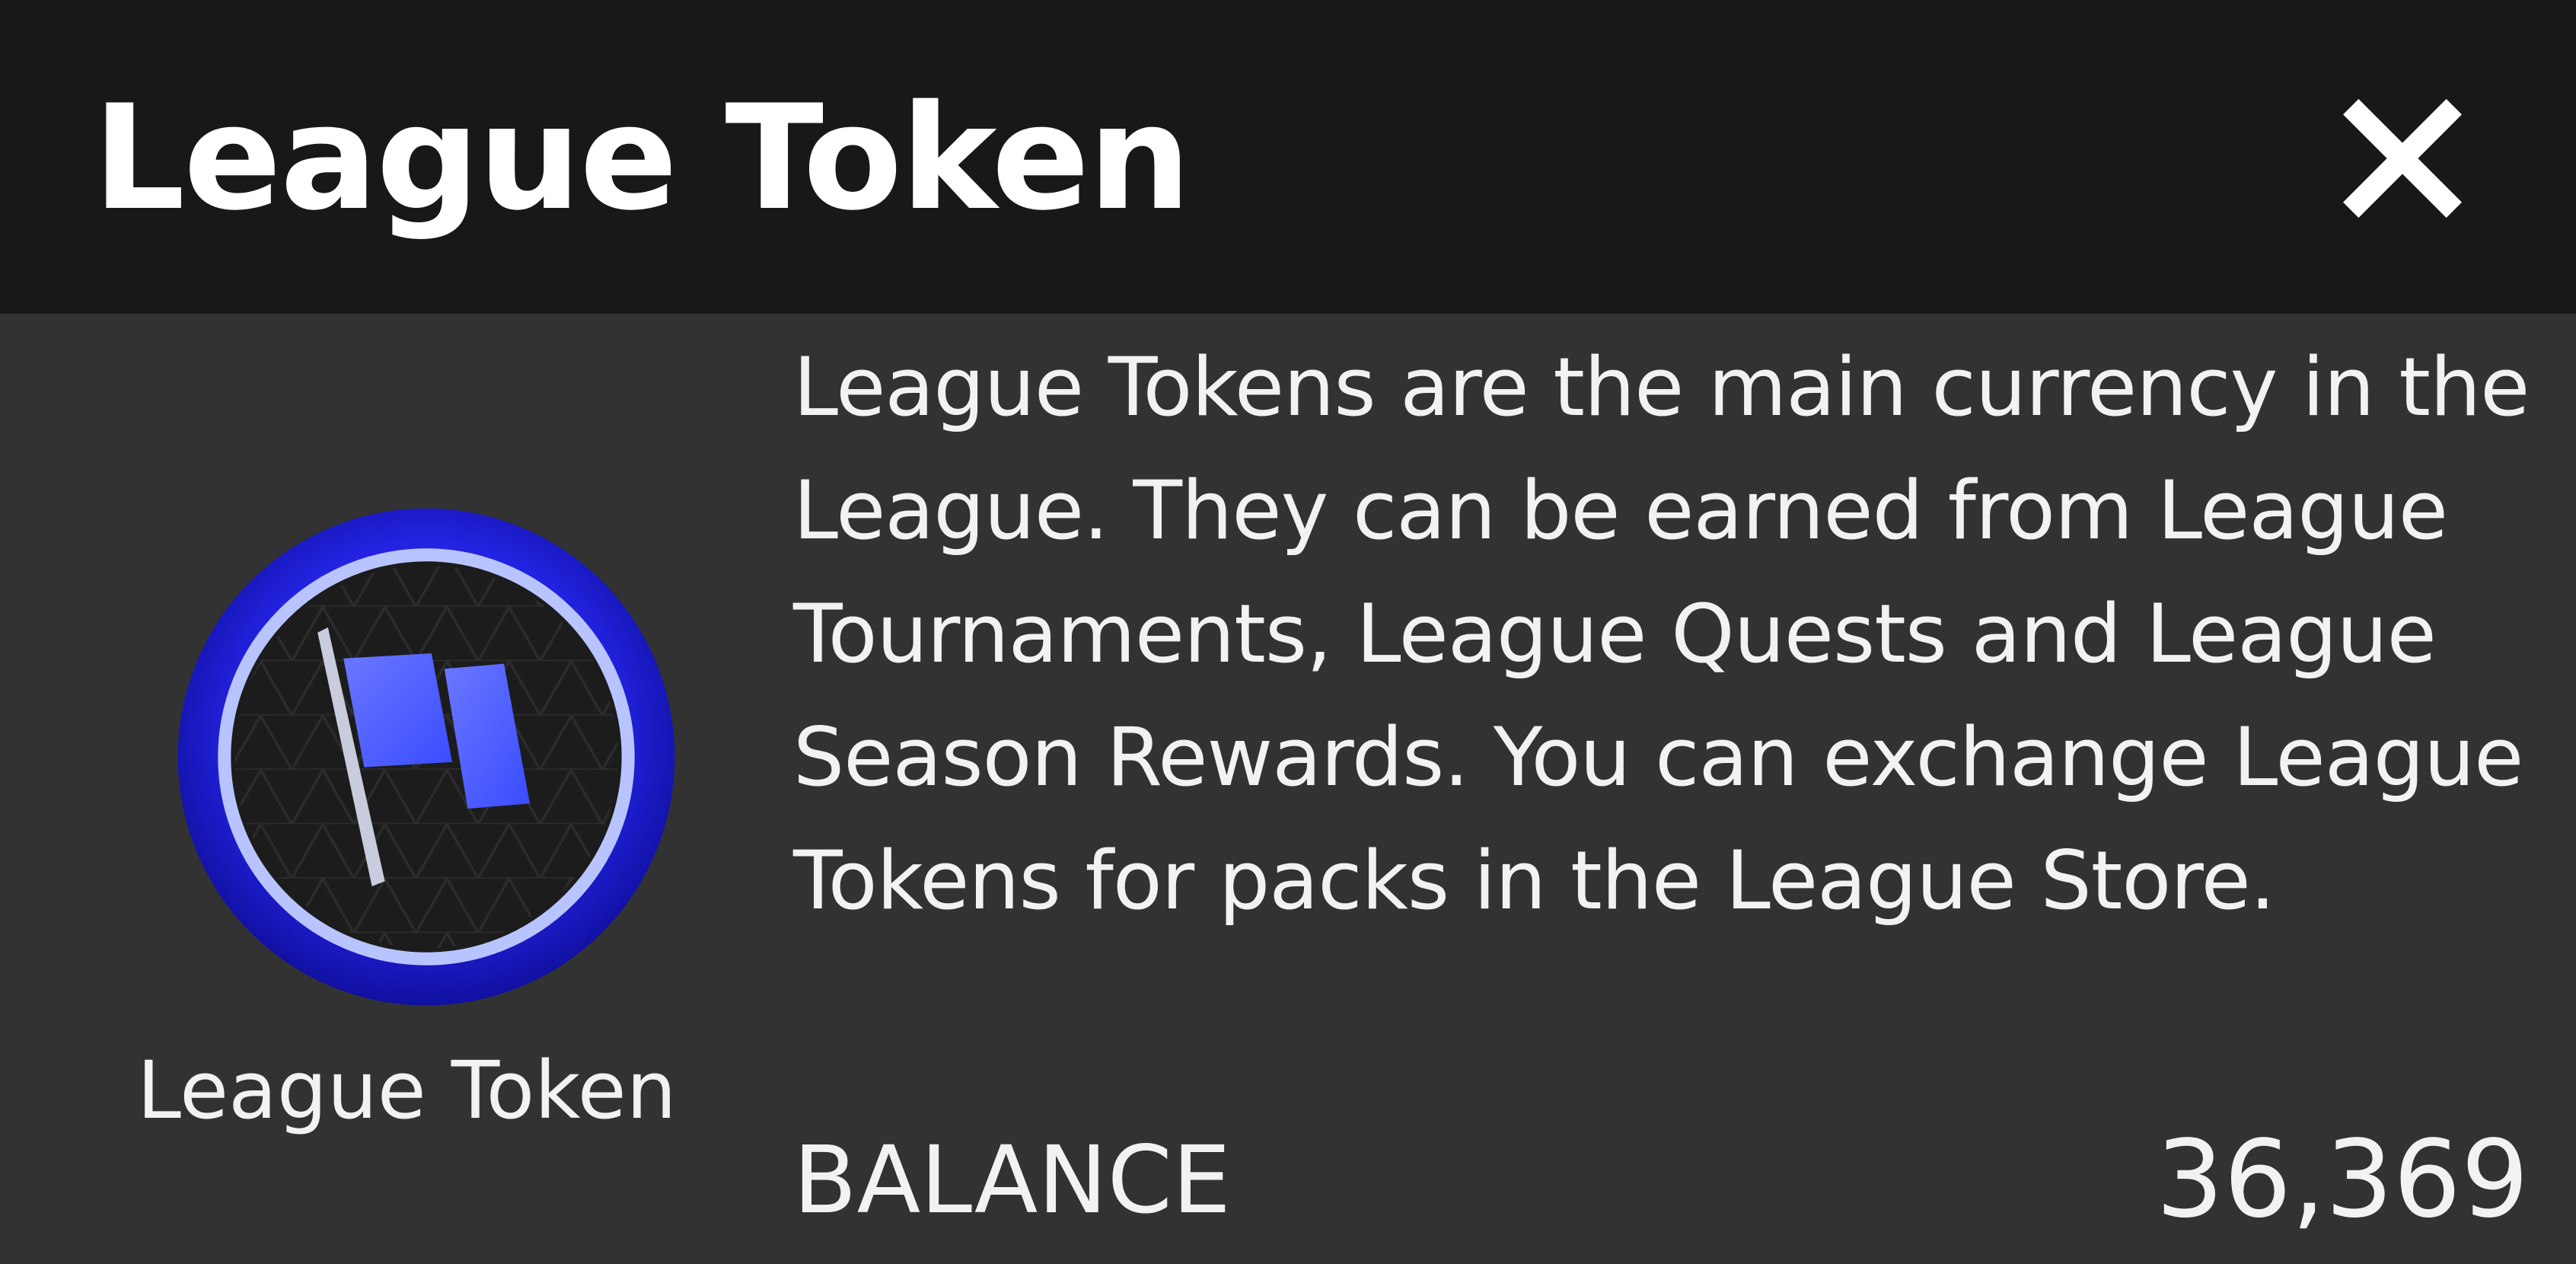  I want to click on close-button, so click(2402, 158).